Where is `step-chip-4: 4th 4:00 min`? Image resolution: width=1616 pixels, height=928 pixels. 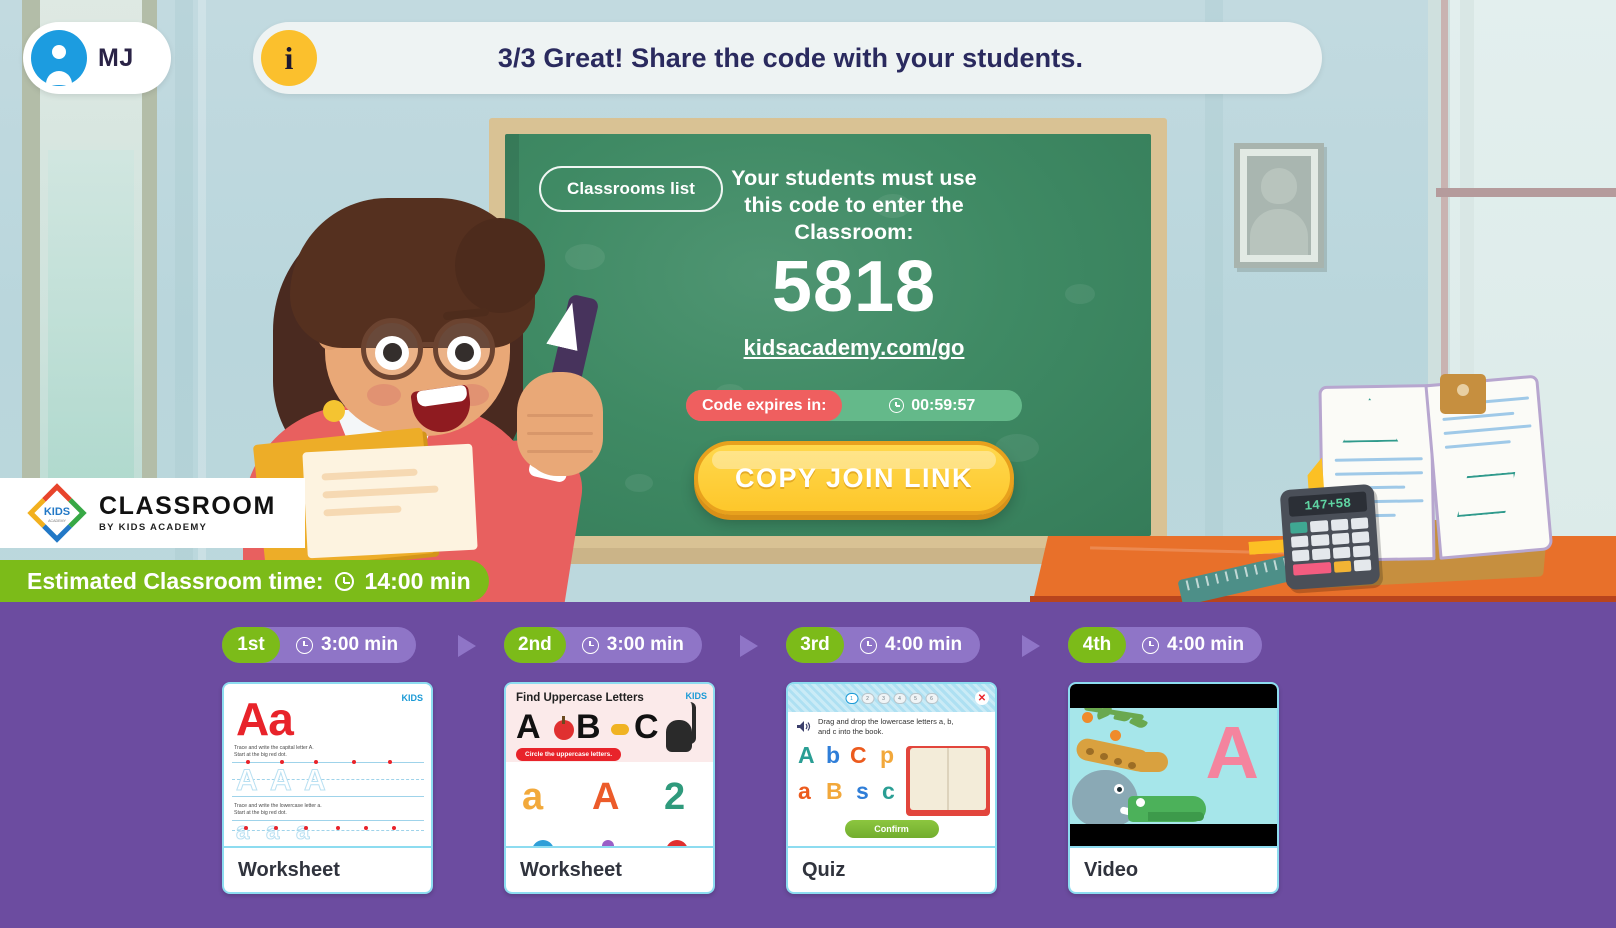 step-chip-4: 4th 4:00 min is located at coordinates (1165, 645).